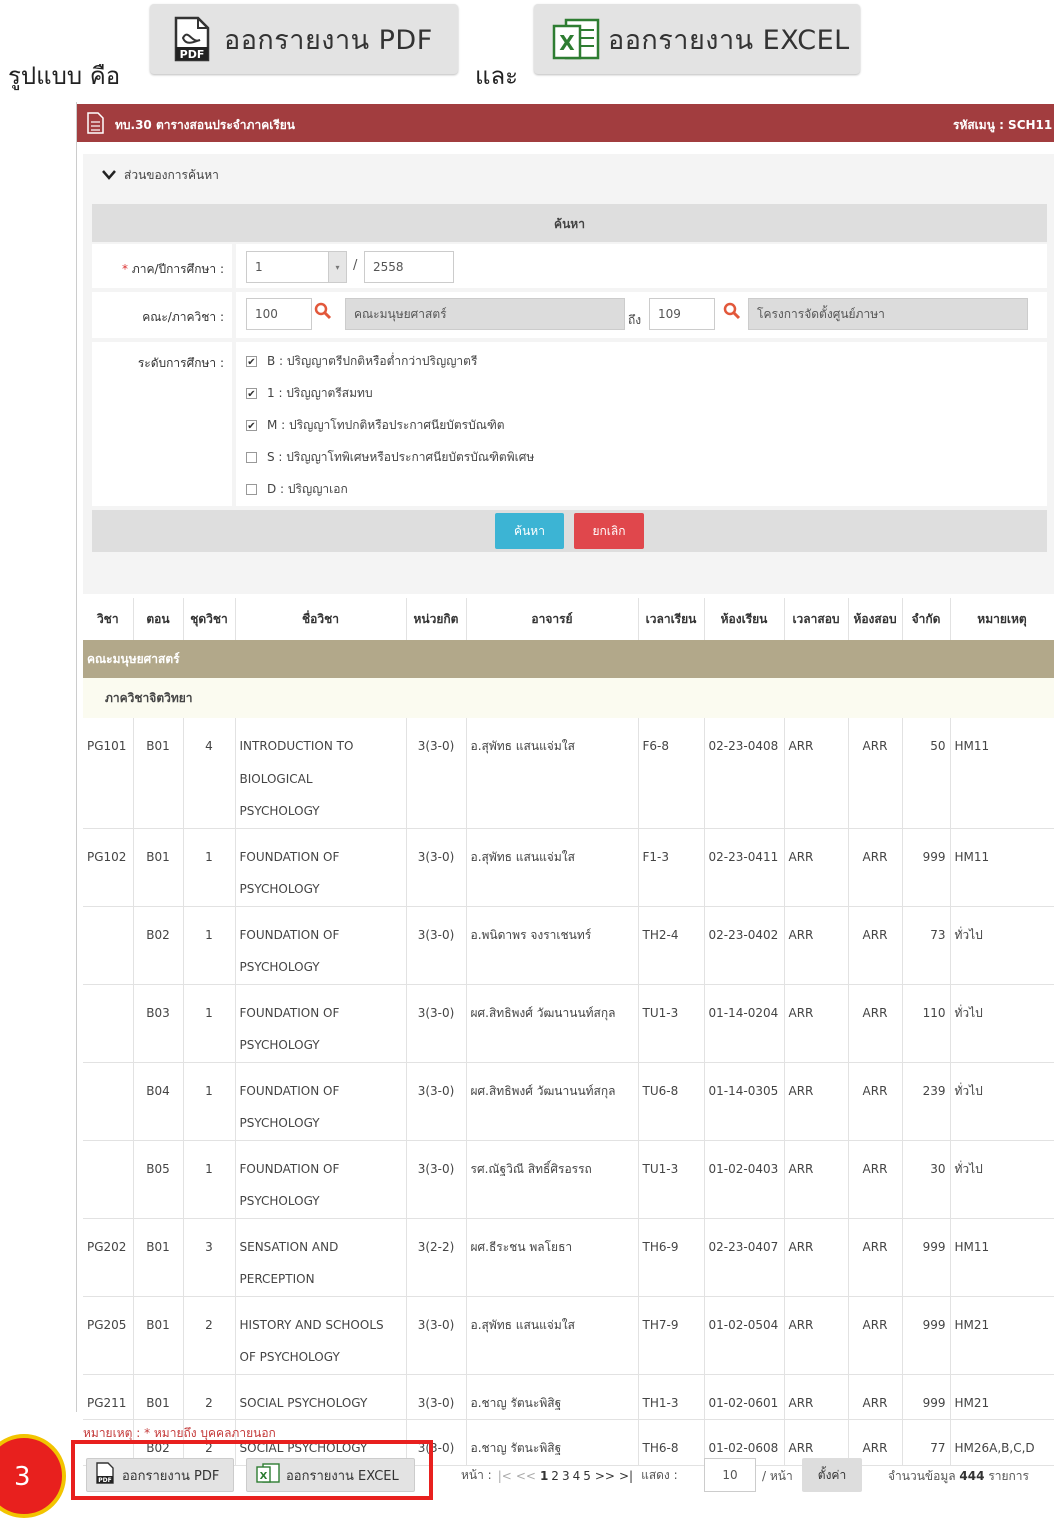 This screenshot has width=1054, height=1518. Describe the element at coordinates (552, 1442) in the screenshot. I see `teacher-cell: อ.ชาญ รัตนะพิสิฐ` at that location.